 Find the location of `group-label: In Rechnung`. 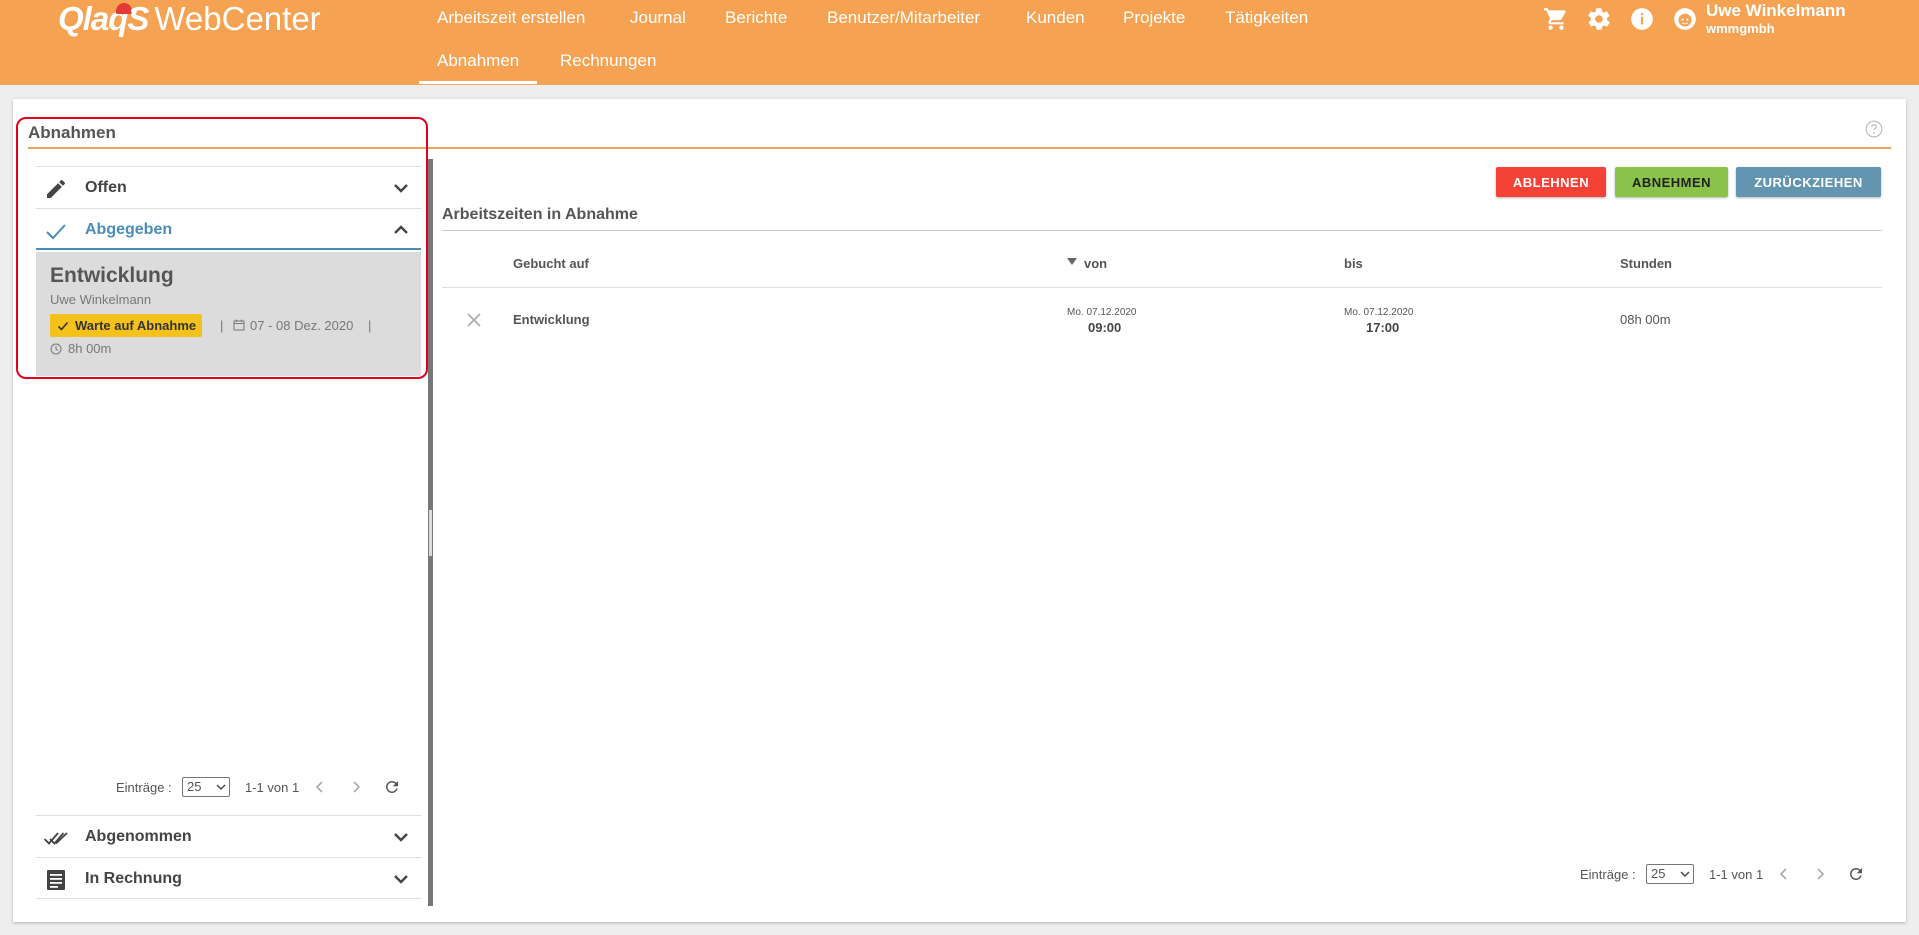

group-label: In Rechnung is located at coordinates (133, 878).